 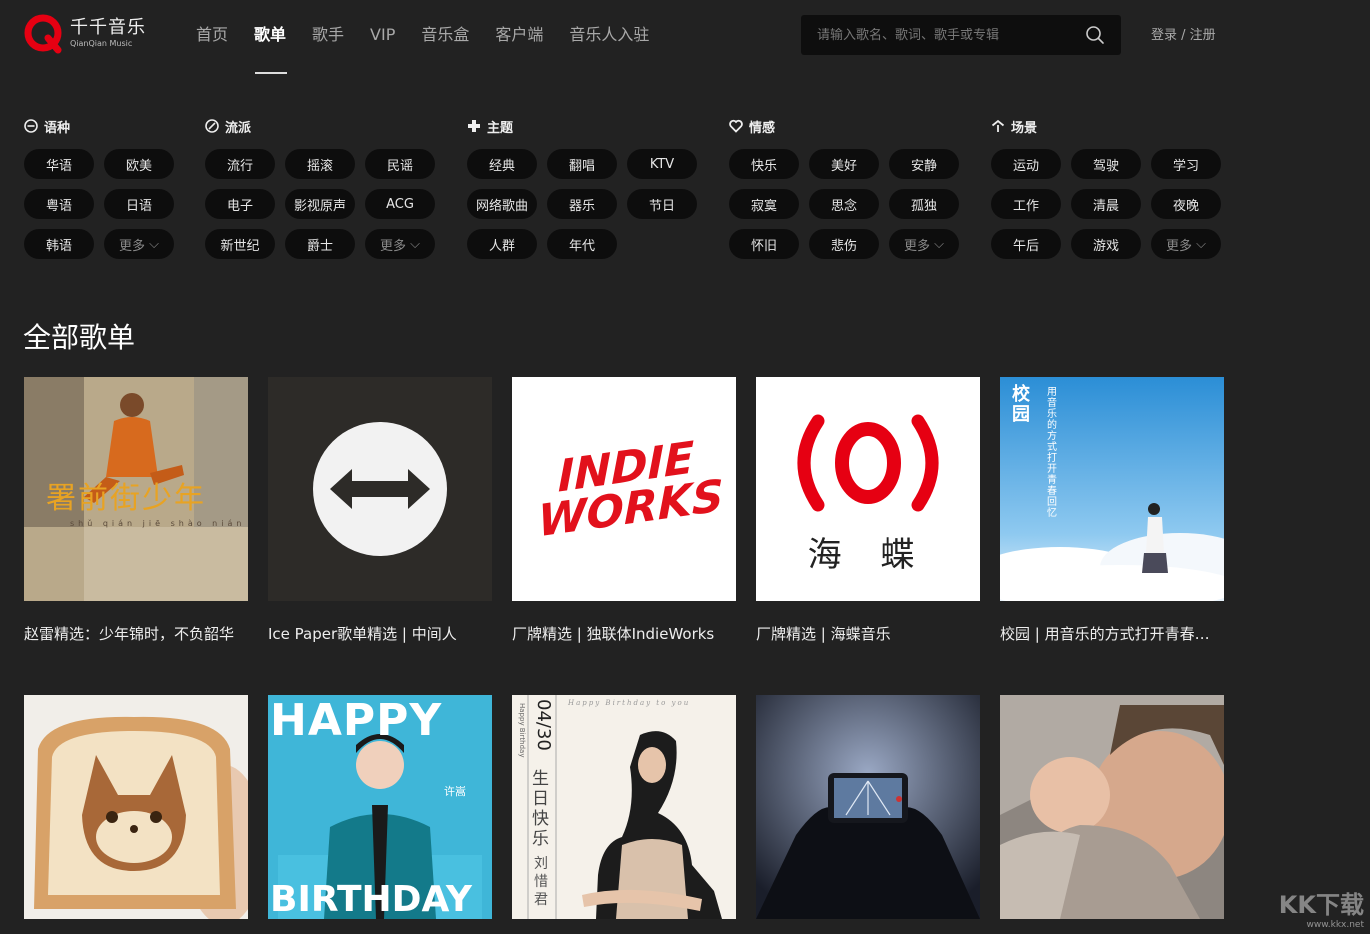 I want to click on nav-music-box: 音乐盒, so click(x=445, y=35).